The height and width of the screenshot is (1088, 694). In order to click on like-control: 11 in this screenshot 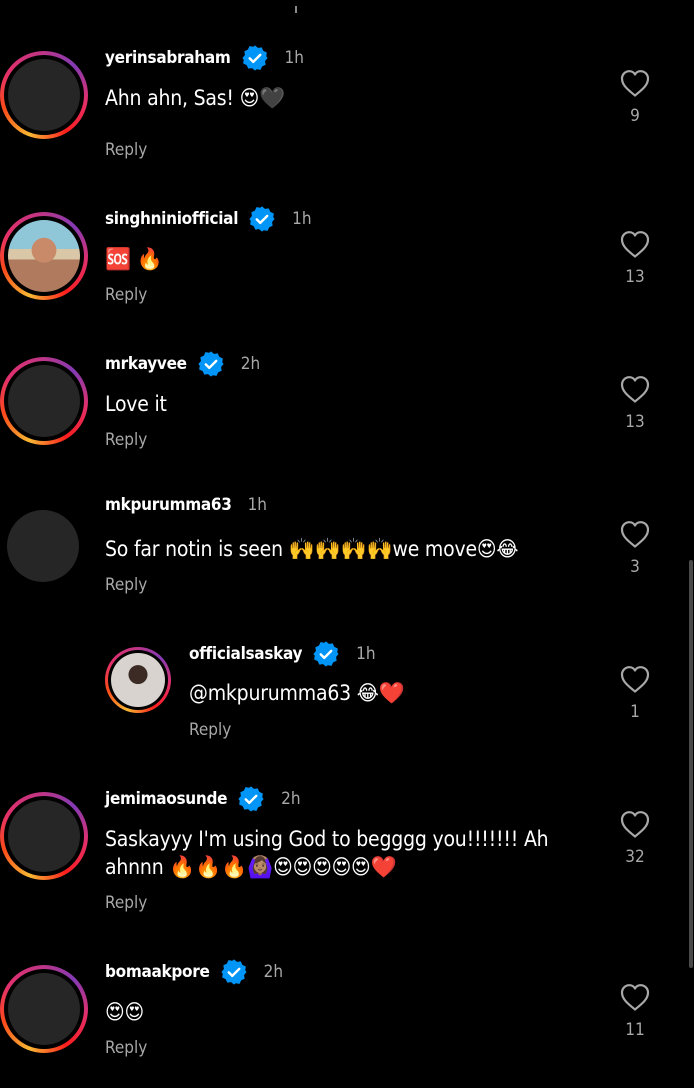, I will do `click(635, 1011)`.